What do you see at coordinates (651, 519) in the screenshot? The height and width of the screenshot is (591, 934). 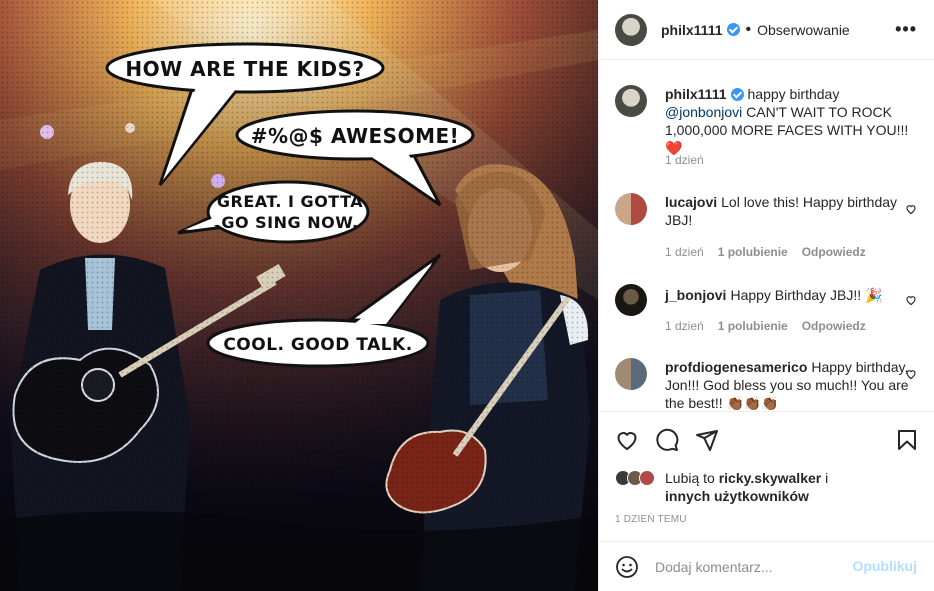 I see `post-date: 1 DZIEŃ TEMU` at bounding box center [651, 519].